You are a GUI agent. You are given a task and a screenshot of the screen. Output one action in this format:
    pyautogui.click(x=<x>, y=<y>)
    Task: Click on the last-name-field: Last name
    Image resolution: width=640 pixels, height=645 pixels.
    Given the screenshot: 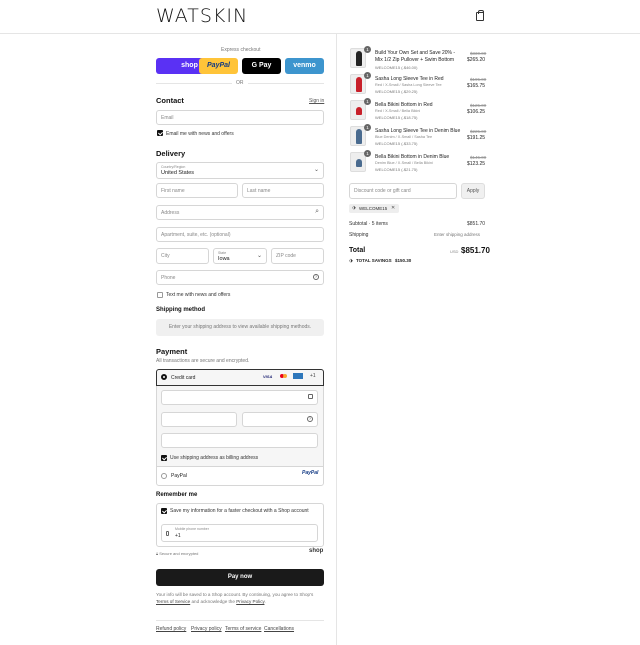 What is the action you would take?
    pyautogui.click(x=283, y=190)
    